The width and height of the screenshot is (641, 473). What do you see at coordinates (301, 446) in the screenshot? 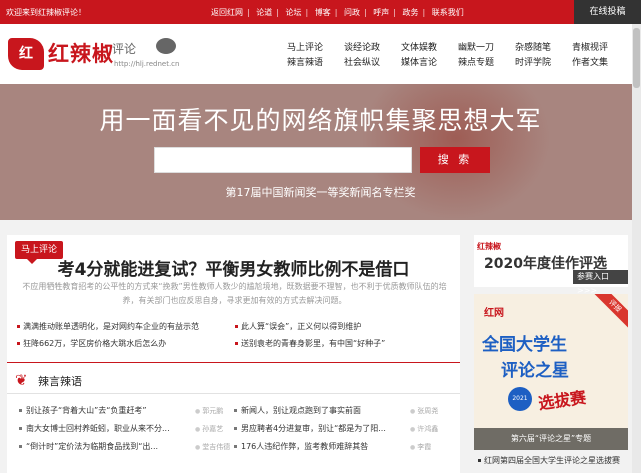
I see `list-item: 176人违纪作弊，监考教师难辞其咎` at bounding box center [301, 446].